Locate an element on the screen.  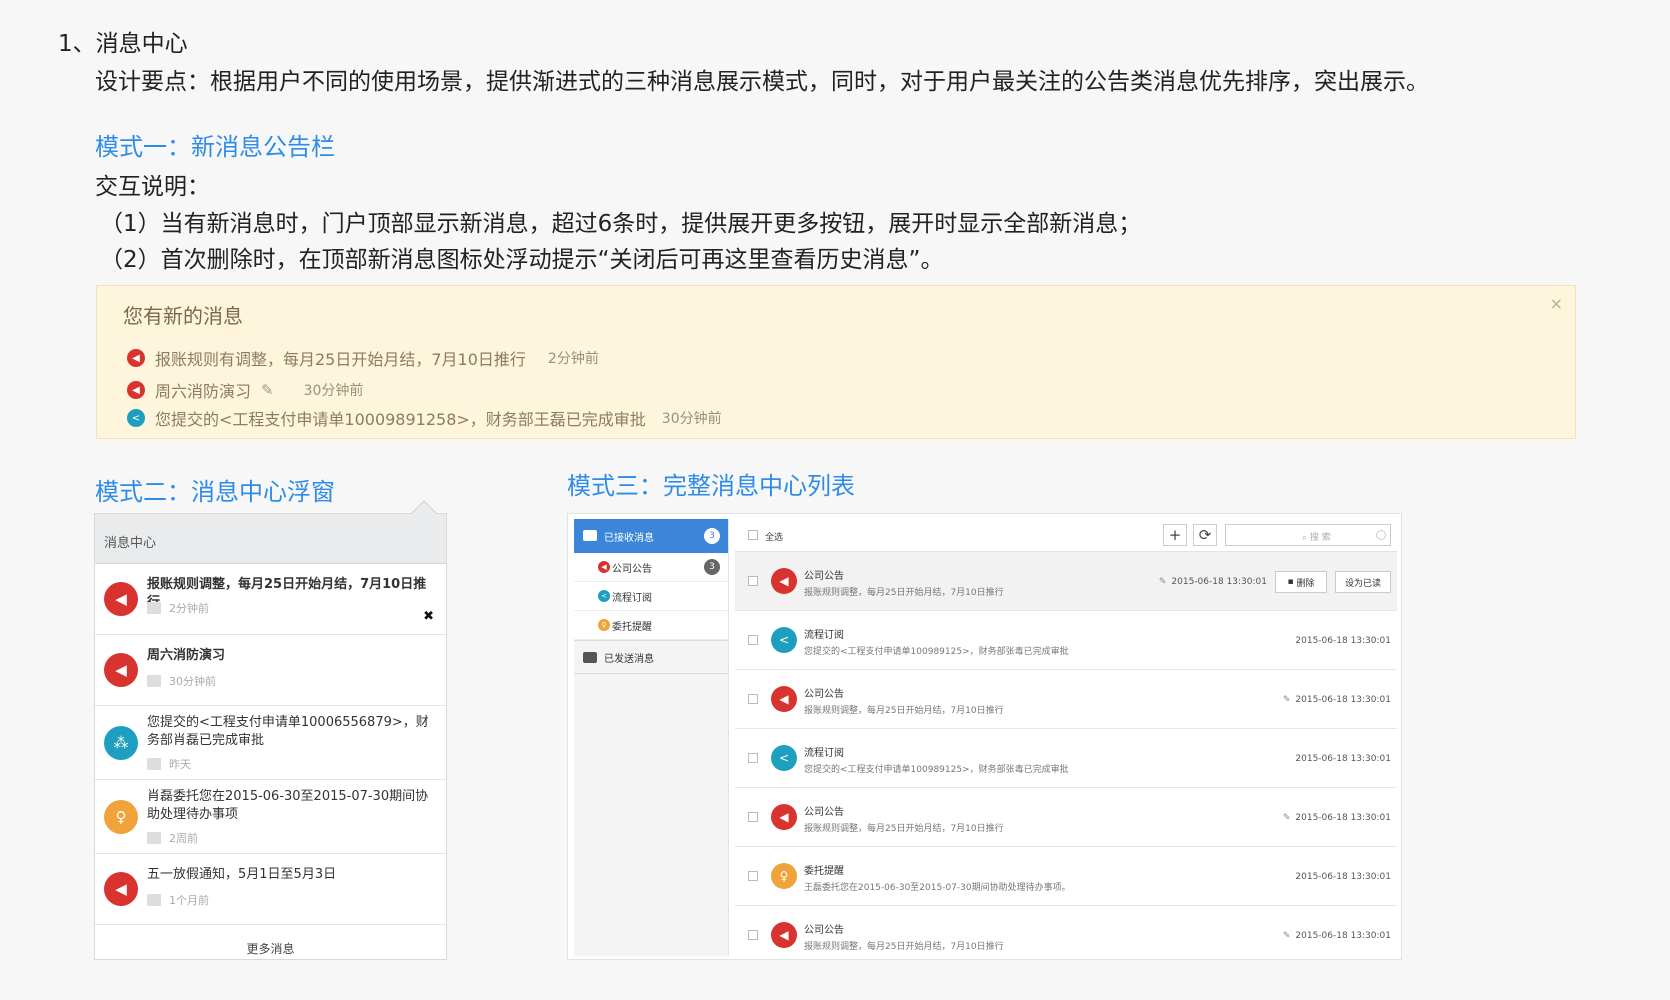
message-text: 周六消防演习 is located at coordinates (186, 655).